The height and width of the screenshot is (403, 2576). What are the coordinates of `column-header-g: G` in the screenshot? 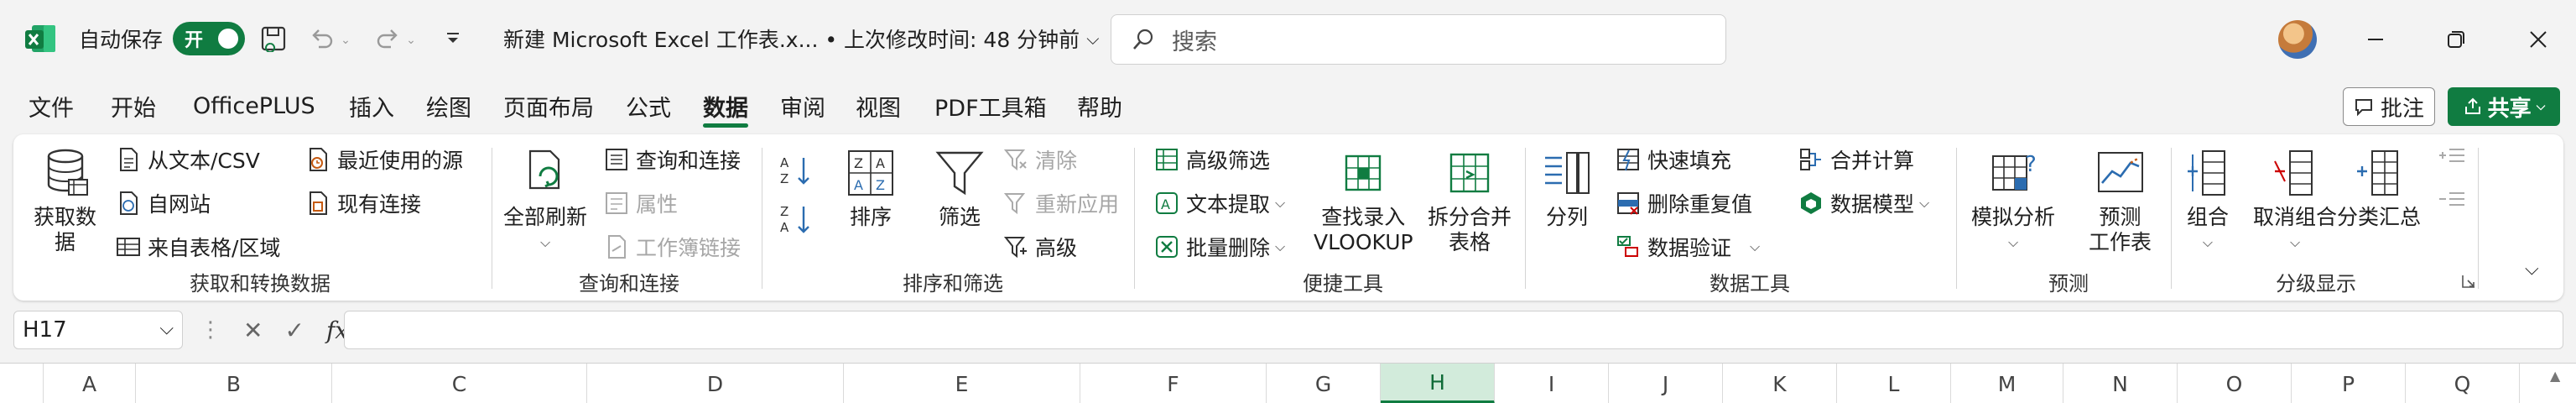 It's located at (1324, 383).